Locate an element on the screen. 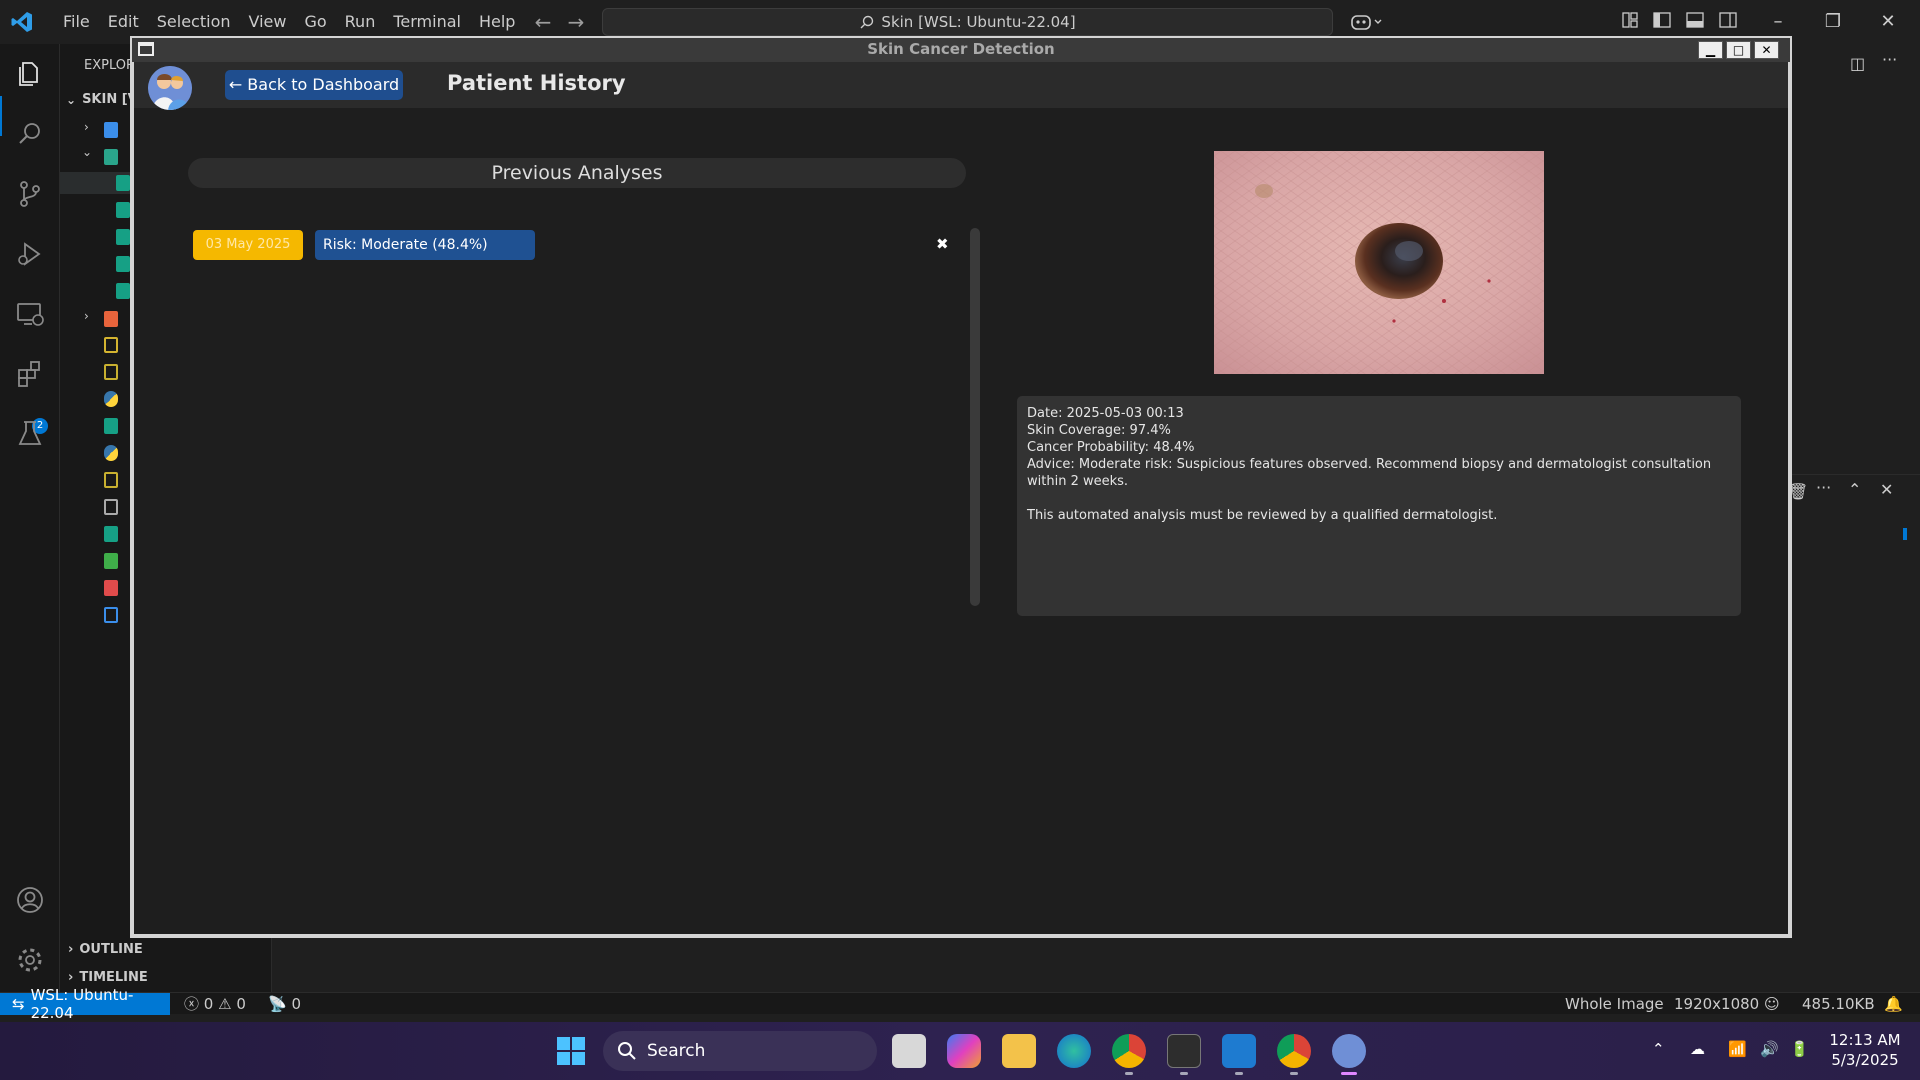 This screenshot has width=1920, height=1080. antenna-icon: 📡 is located at coordinates (277, 1004).